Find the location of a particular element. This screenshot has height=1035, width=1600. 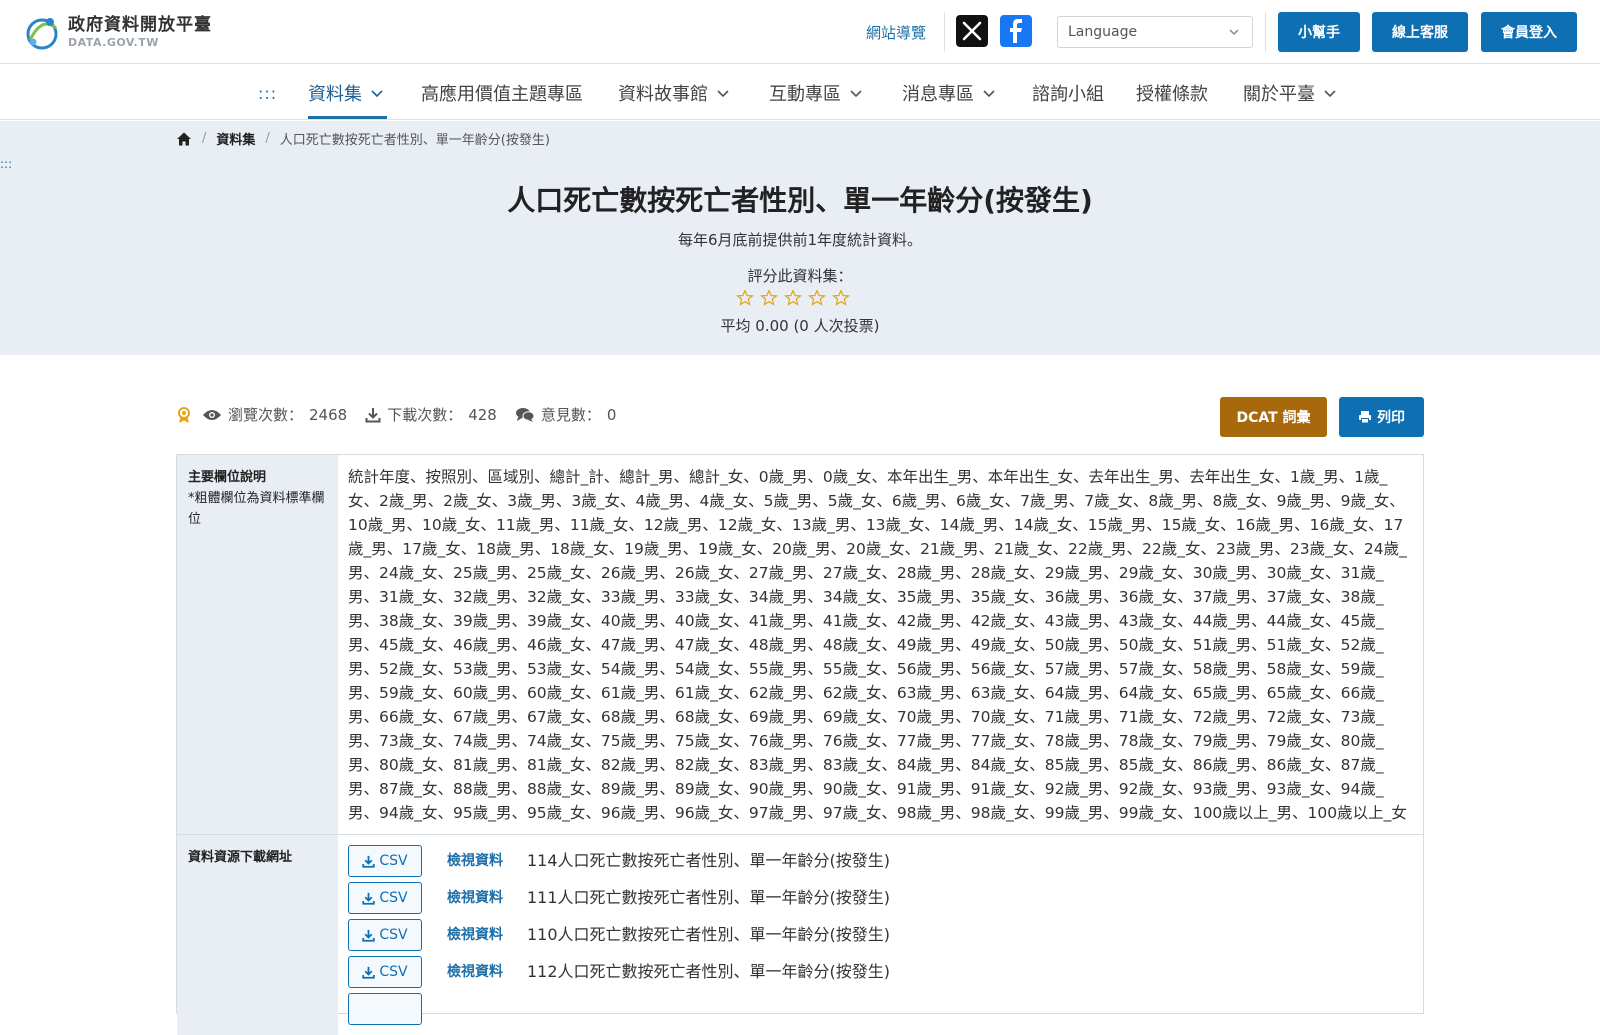

dcat-vocabulary-button: DCAT 詞彙 is located at coordinates (1273, 417).